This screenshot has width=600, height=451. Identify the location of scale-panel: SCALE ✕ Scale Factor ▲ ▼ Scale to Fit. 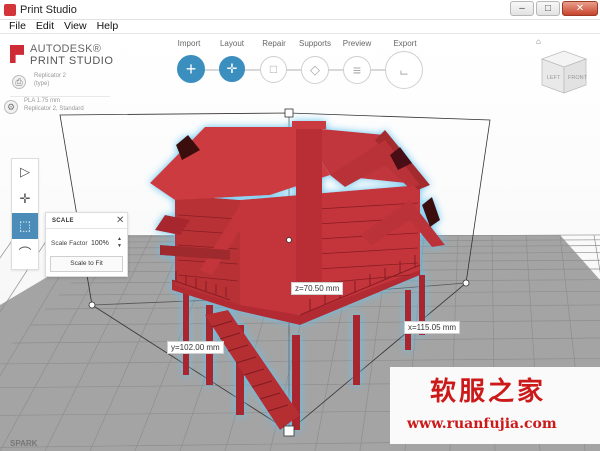
(86, 244).